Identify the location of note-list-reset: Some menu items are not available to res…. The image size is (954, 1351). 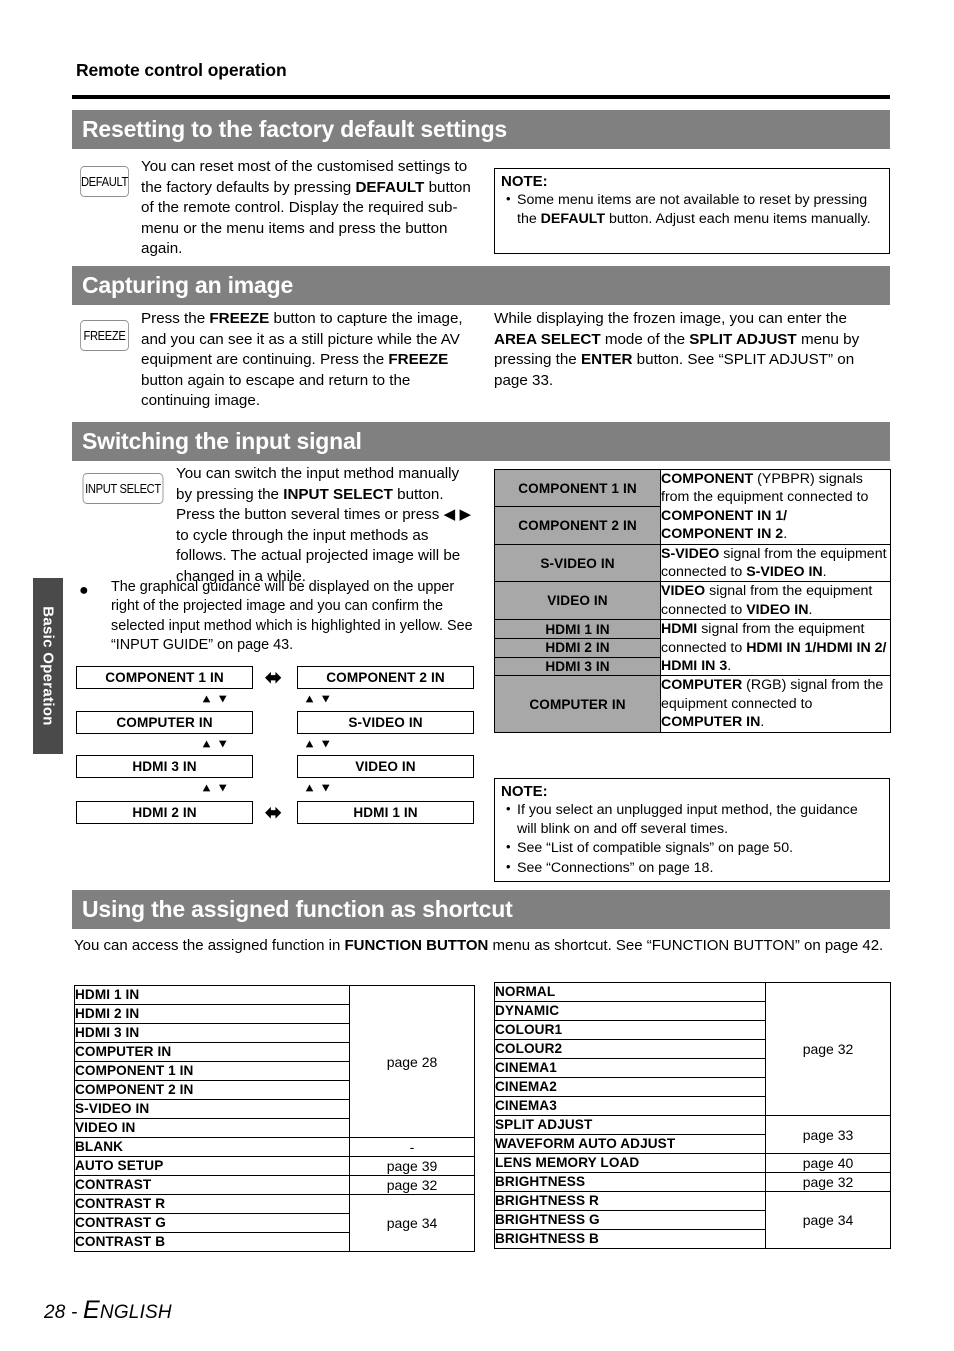
(692, 211).